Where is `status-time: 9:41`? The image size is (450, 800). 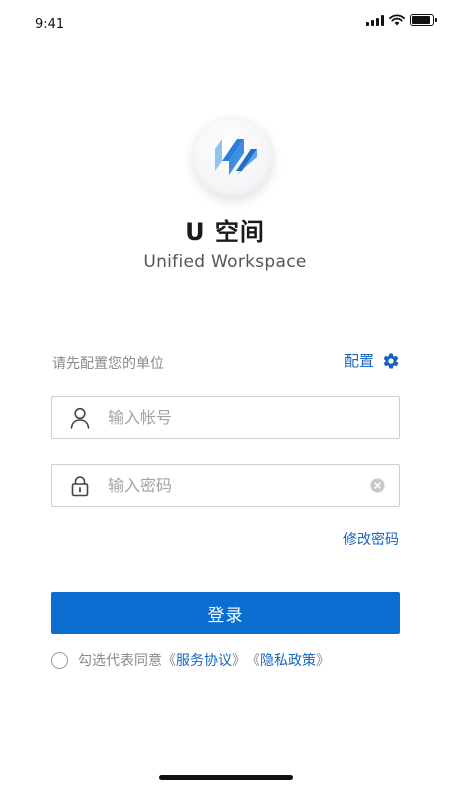
status-time: 9:41 is located at coordinates (50, 24).